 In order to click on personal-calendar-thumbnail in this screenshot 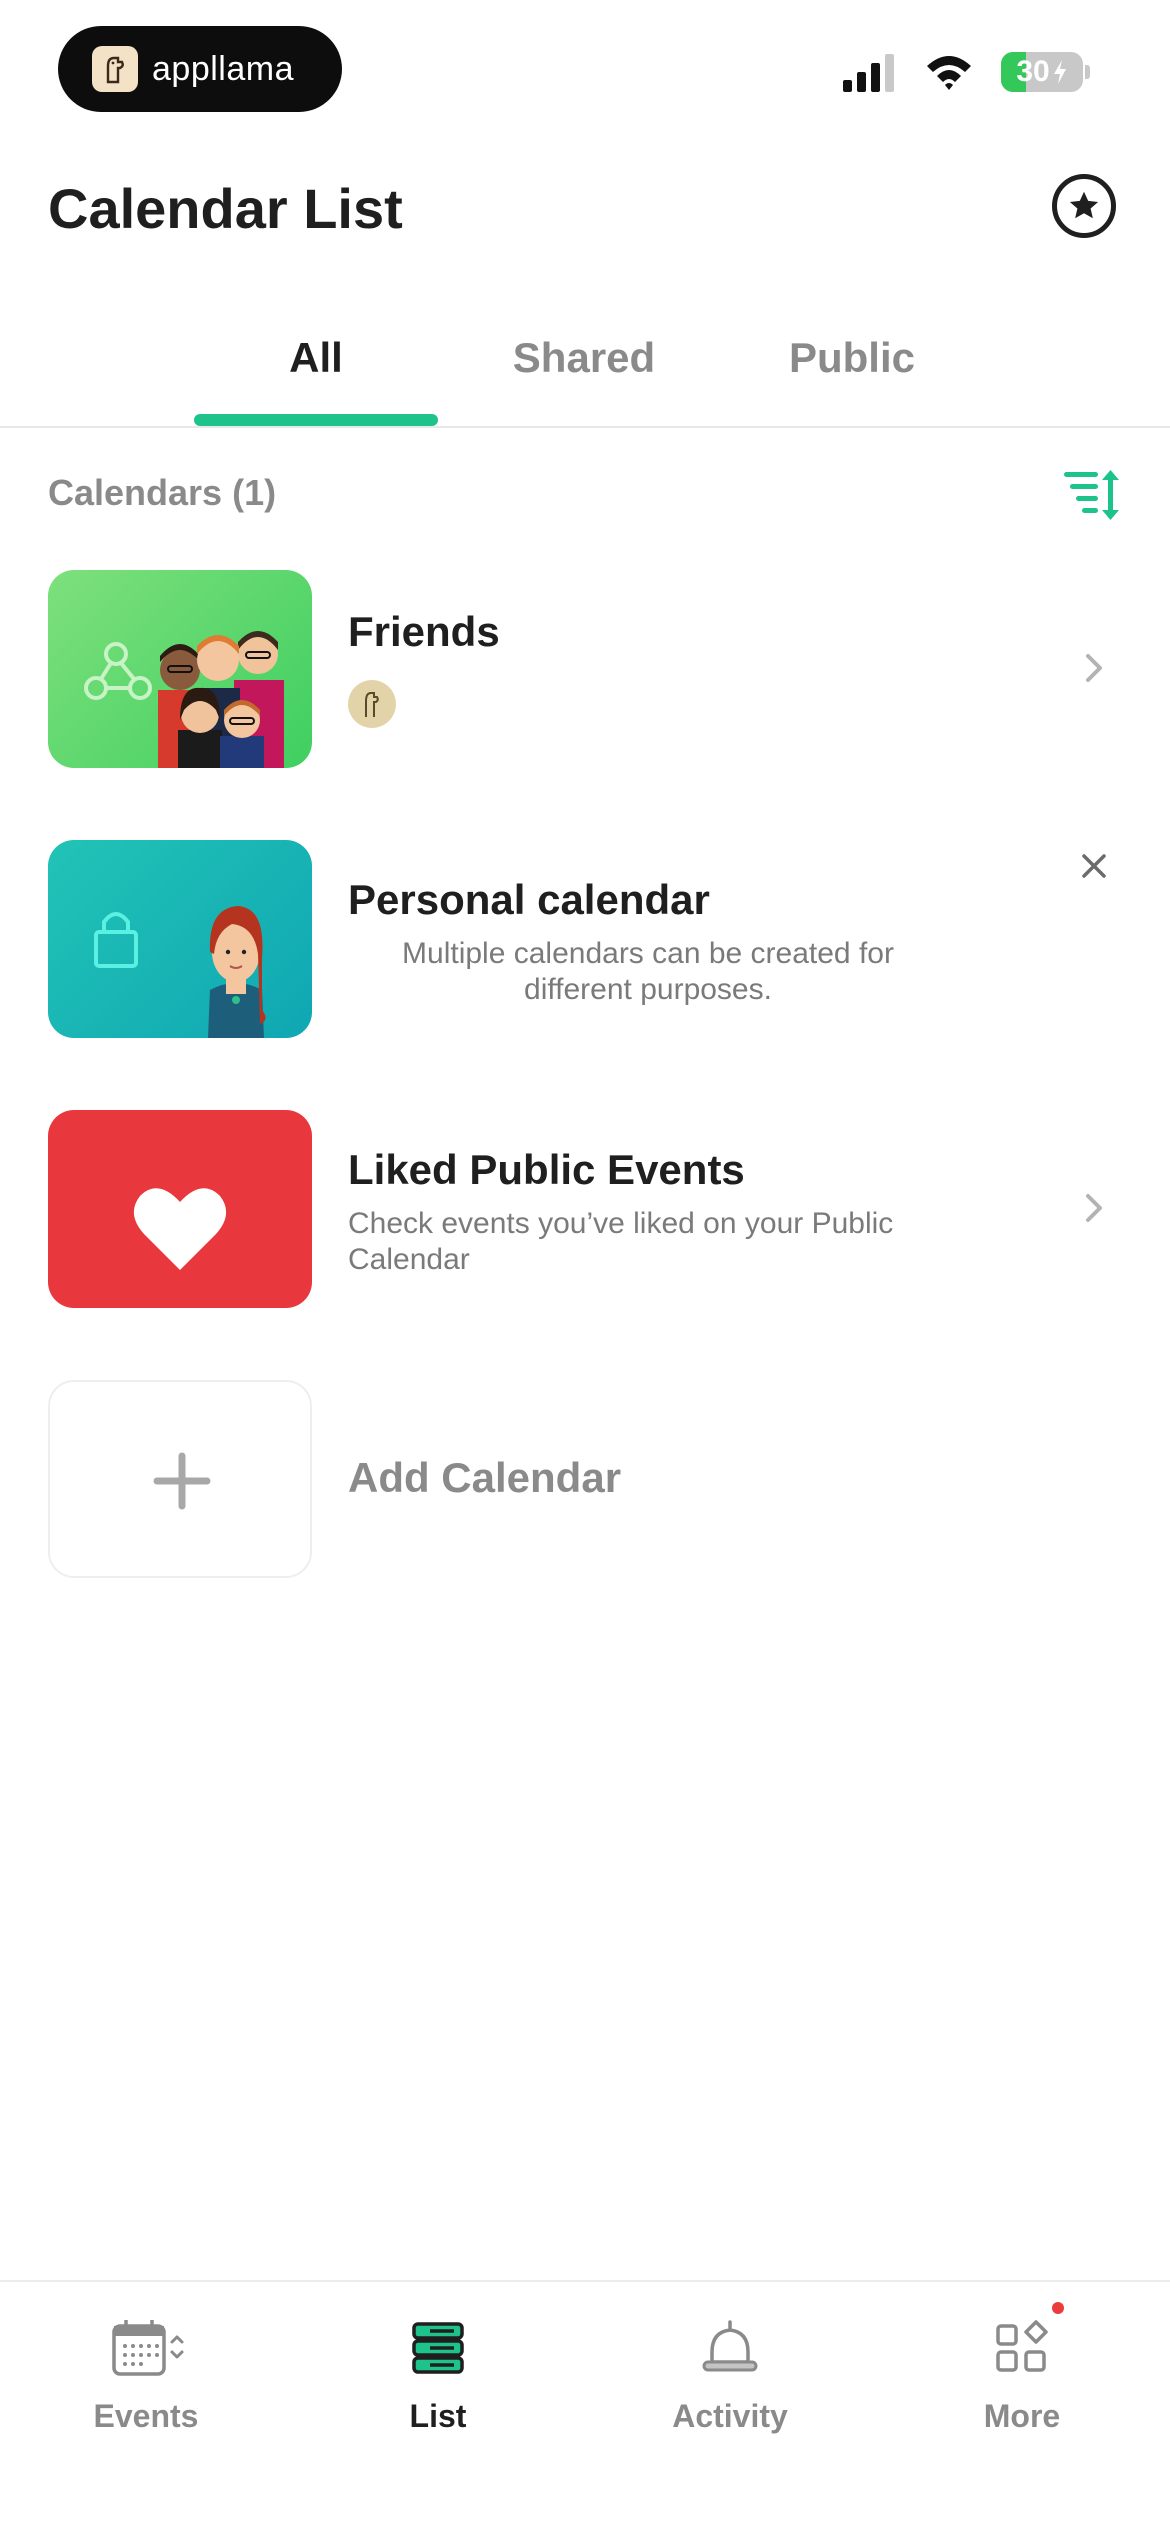, I will do `click(180, 939)`.